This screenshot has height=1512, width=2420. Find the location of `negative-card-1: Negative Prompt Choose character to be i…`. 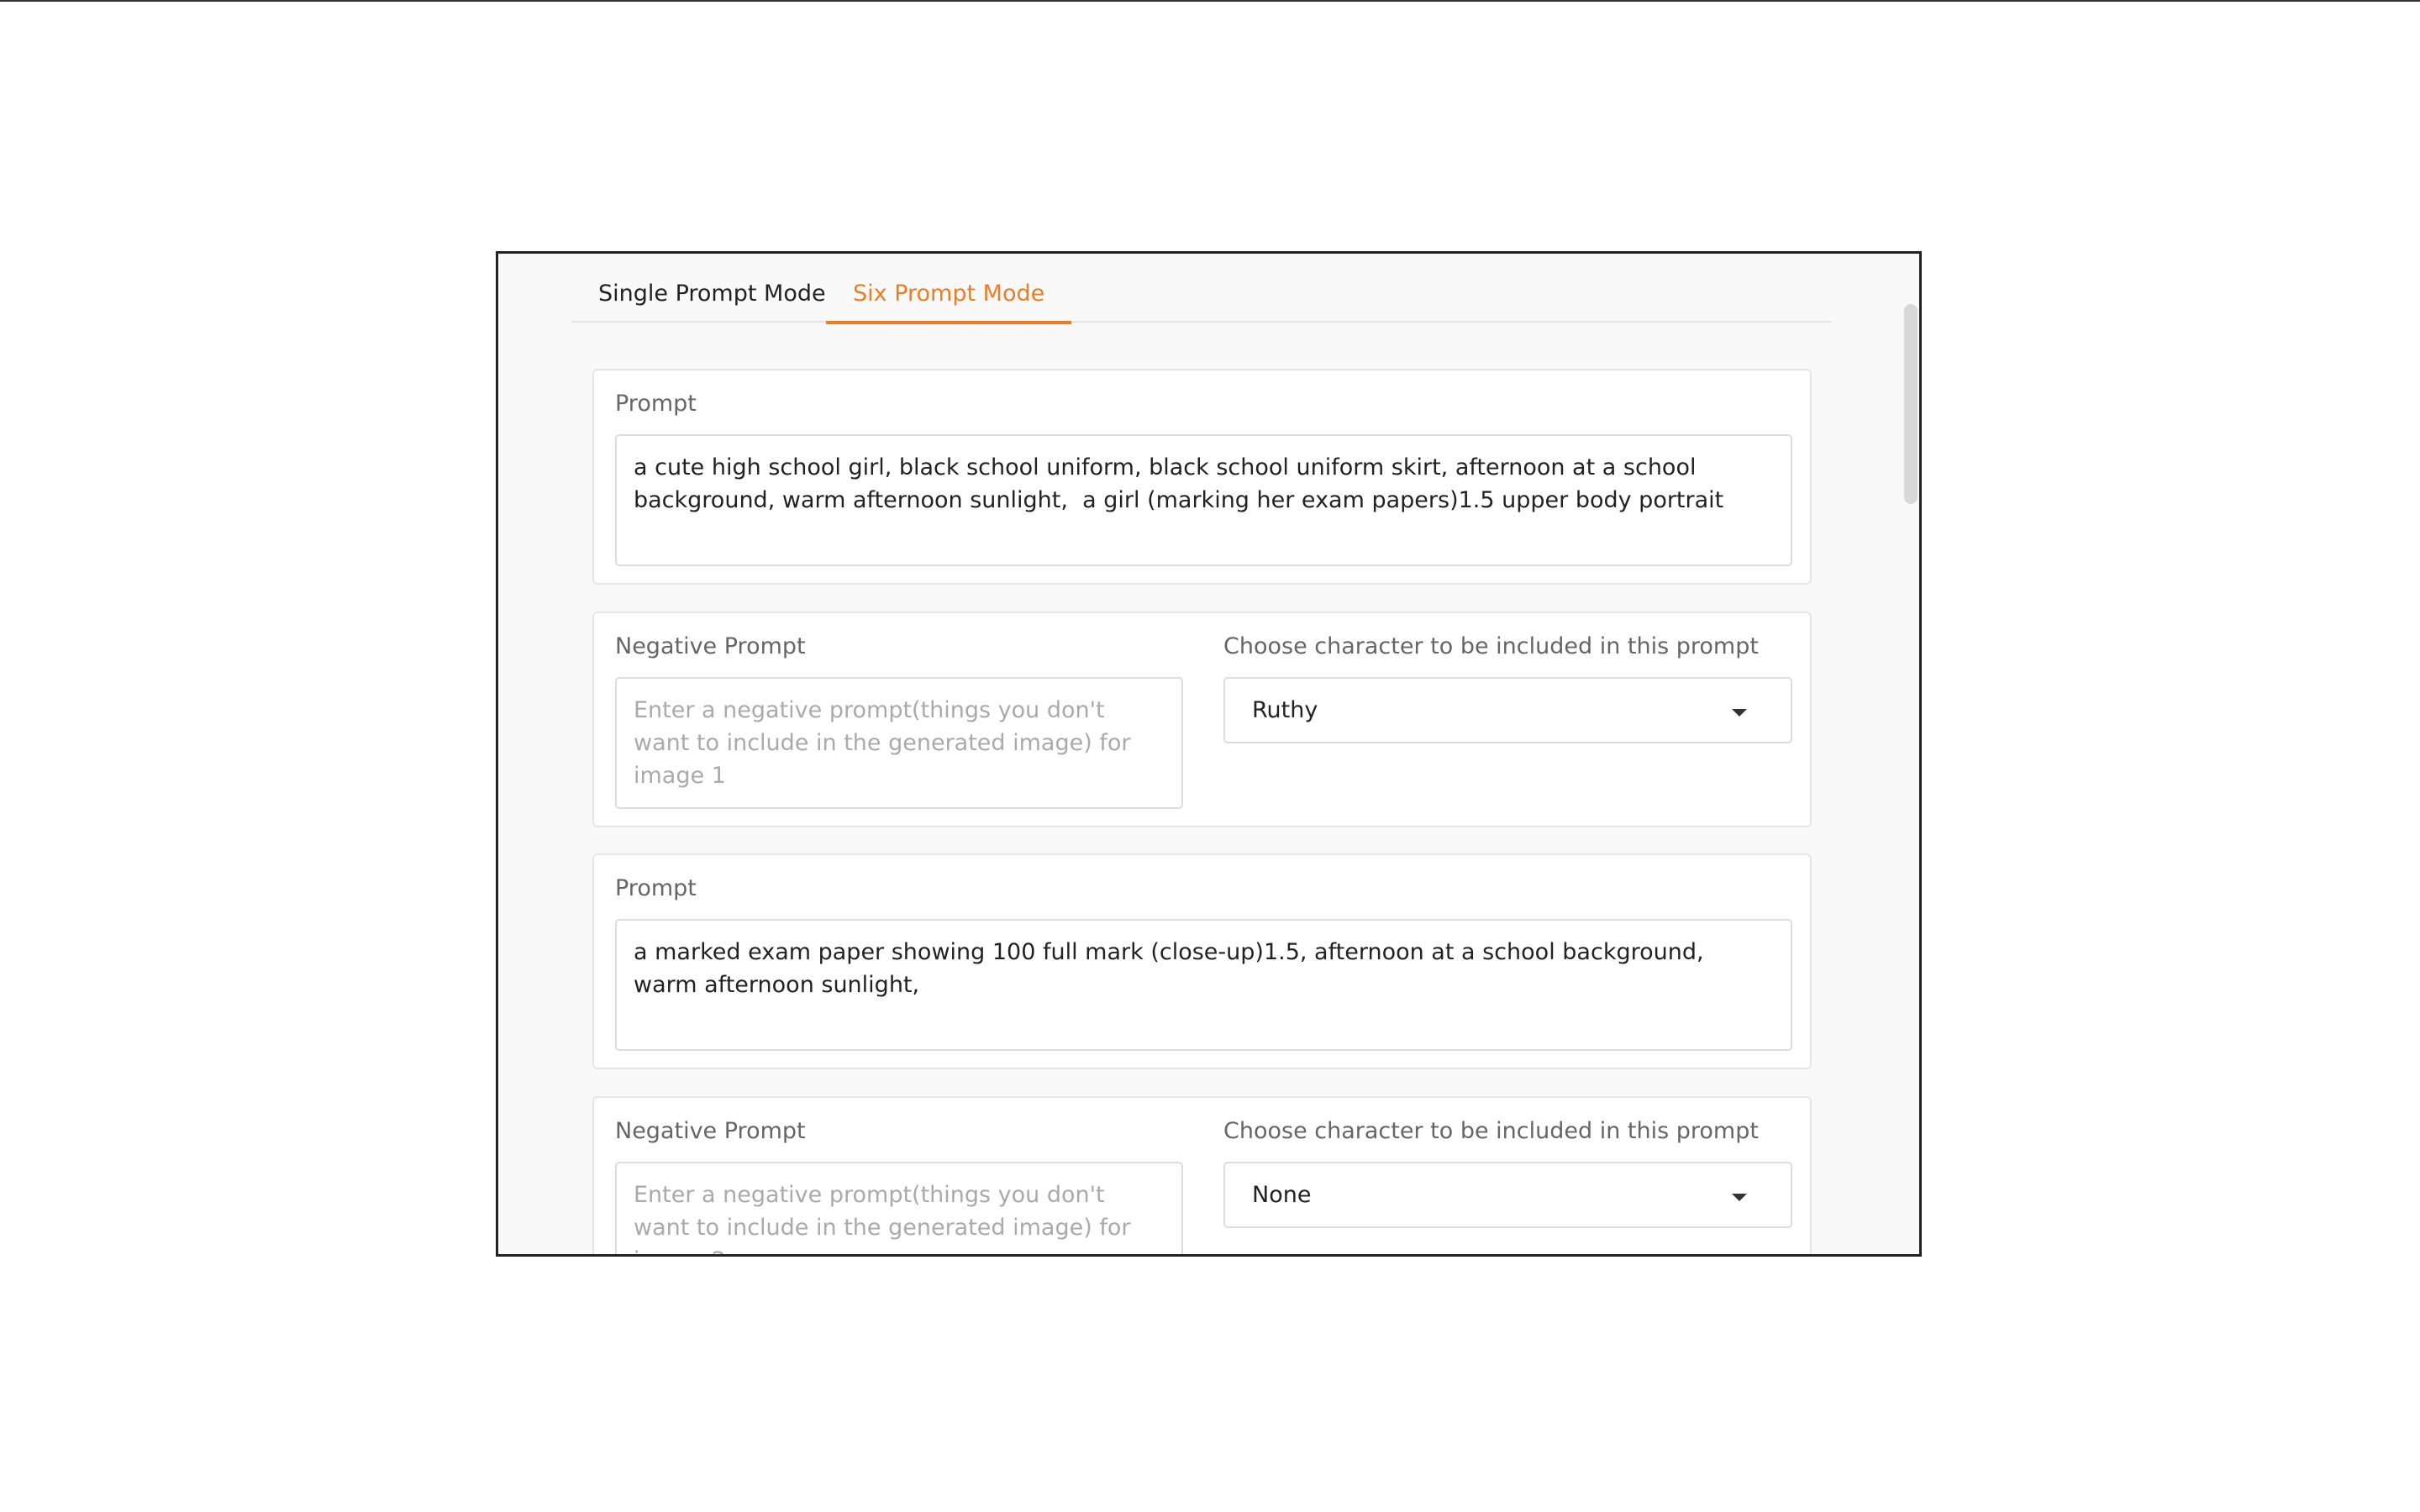

negative-card-1: Negative Prompt Choose character to be i… is located at coordinates (1202, 719).